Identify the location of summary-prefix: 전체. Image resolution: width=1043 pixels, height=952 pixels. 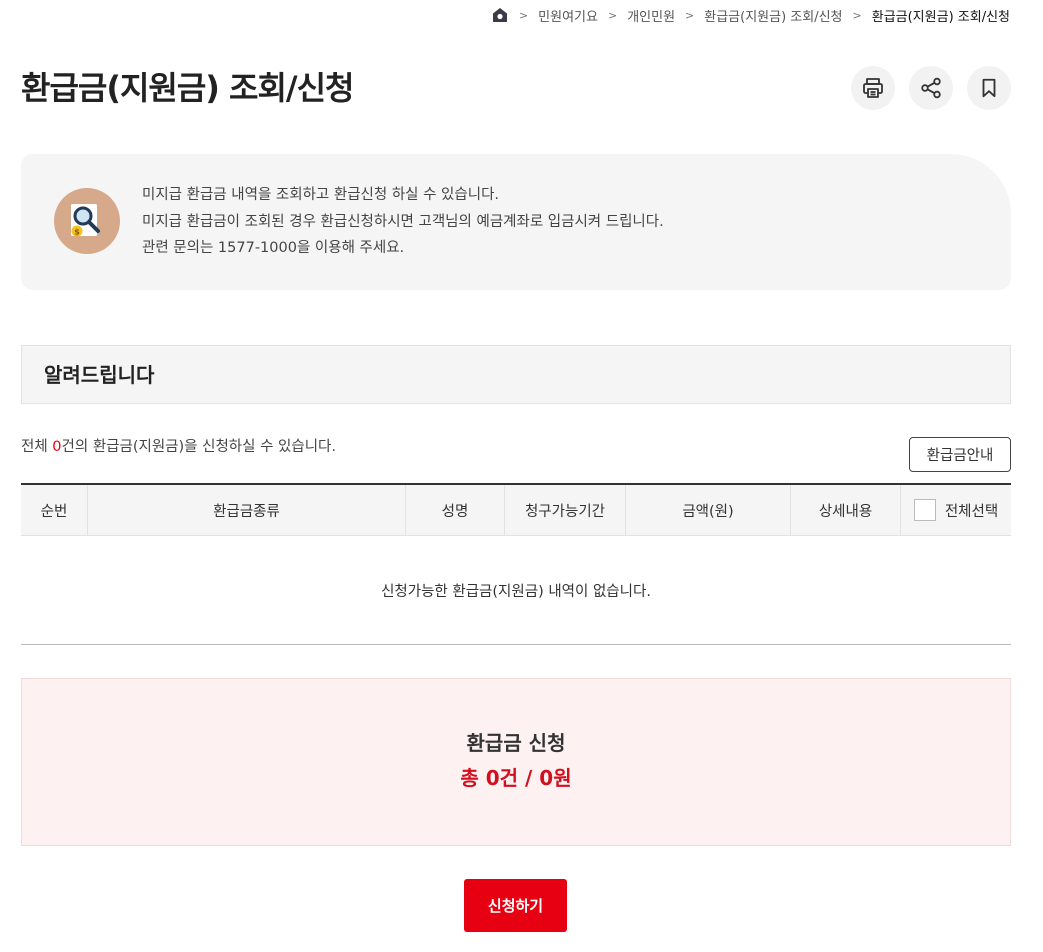
(37, 447).